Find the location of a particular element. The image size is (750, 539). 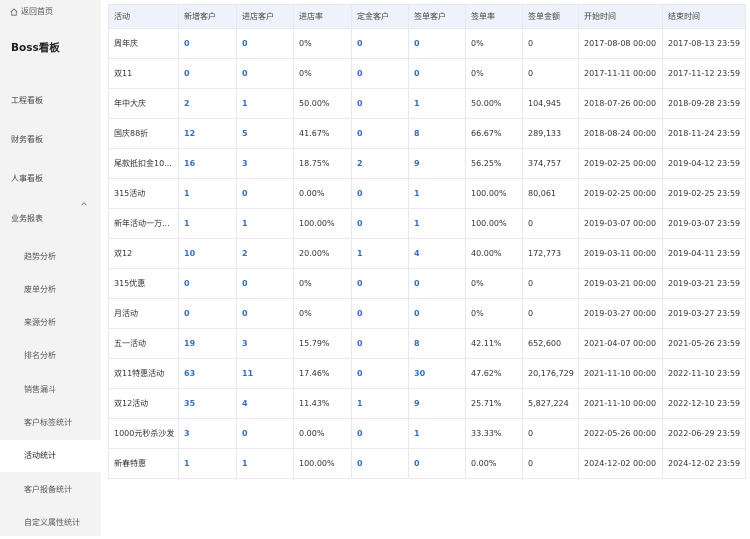

start-time-cell: 2022-05-26 00:00 is located at coordinates (620, 433).